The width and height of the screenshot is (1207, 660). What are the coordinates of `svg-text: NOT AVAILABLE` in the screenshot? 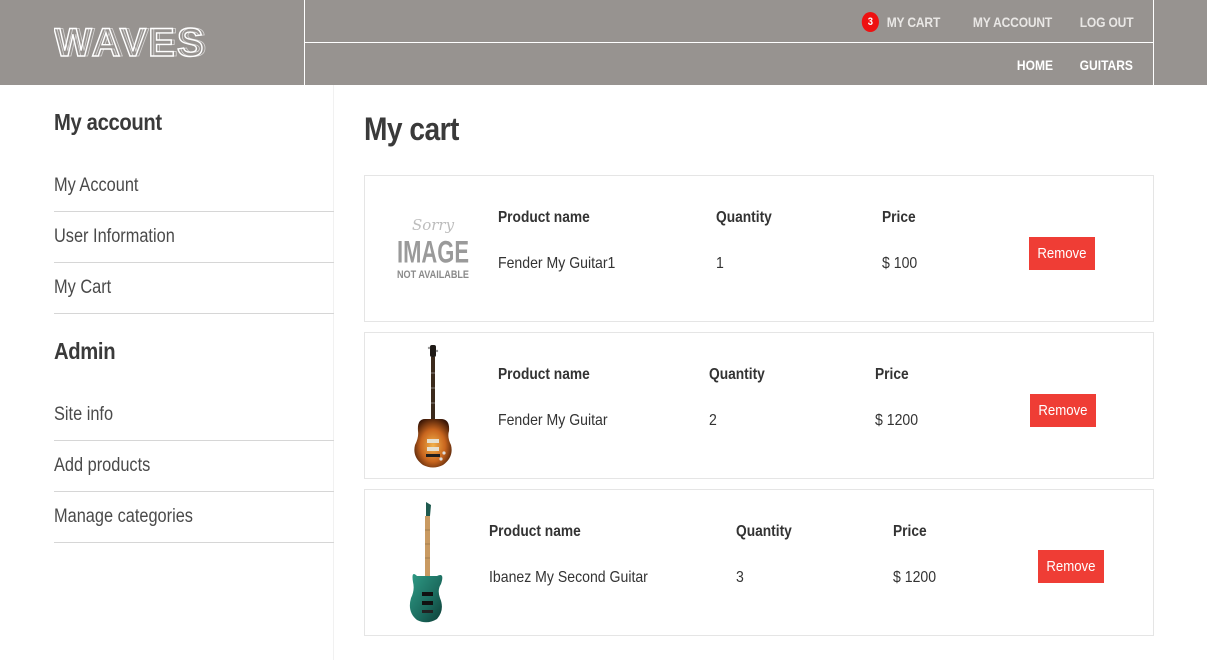 It's located at (433, 275).